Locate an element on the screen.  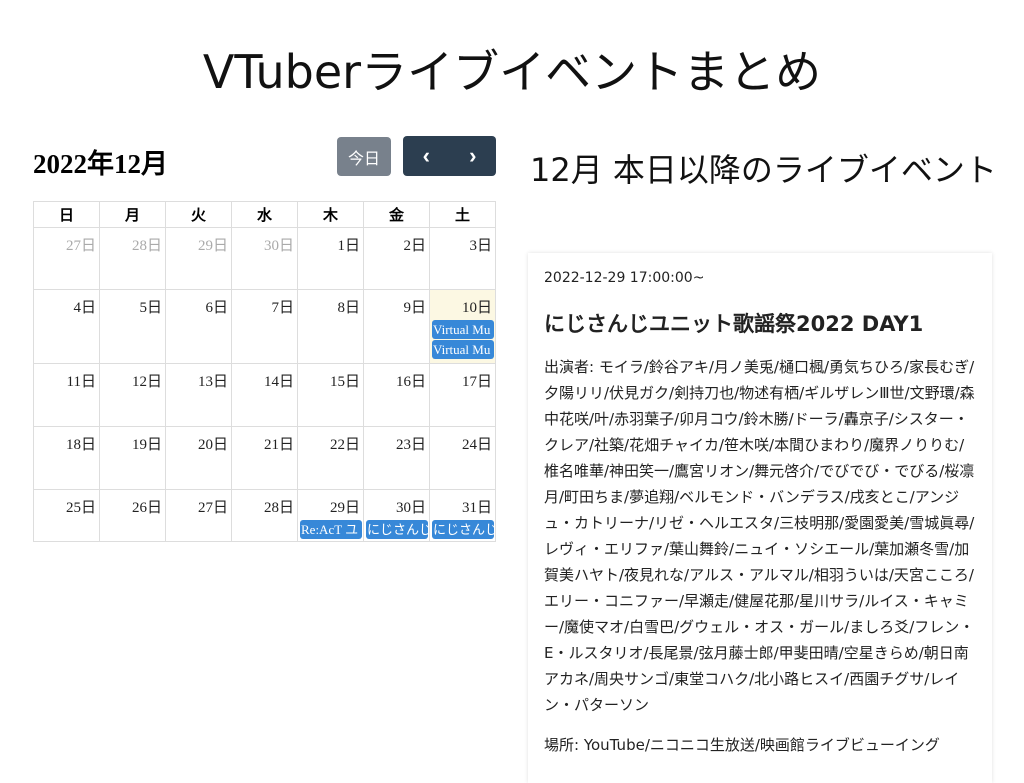
day-number: 14日 is located at coordinates (278, 382).